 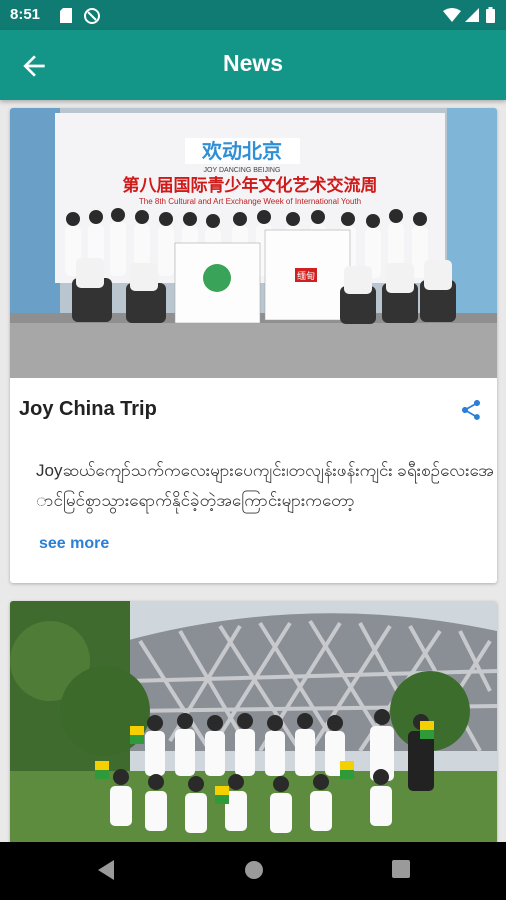 I want to click on banner-slogan: 欢动北京, so click(x=241, y=151).